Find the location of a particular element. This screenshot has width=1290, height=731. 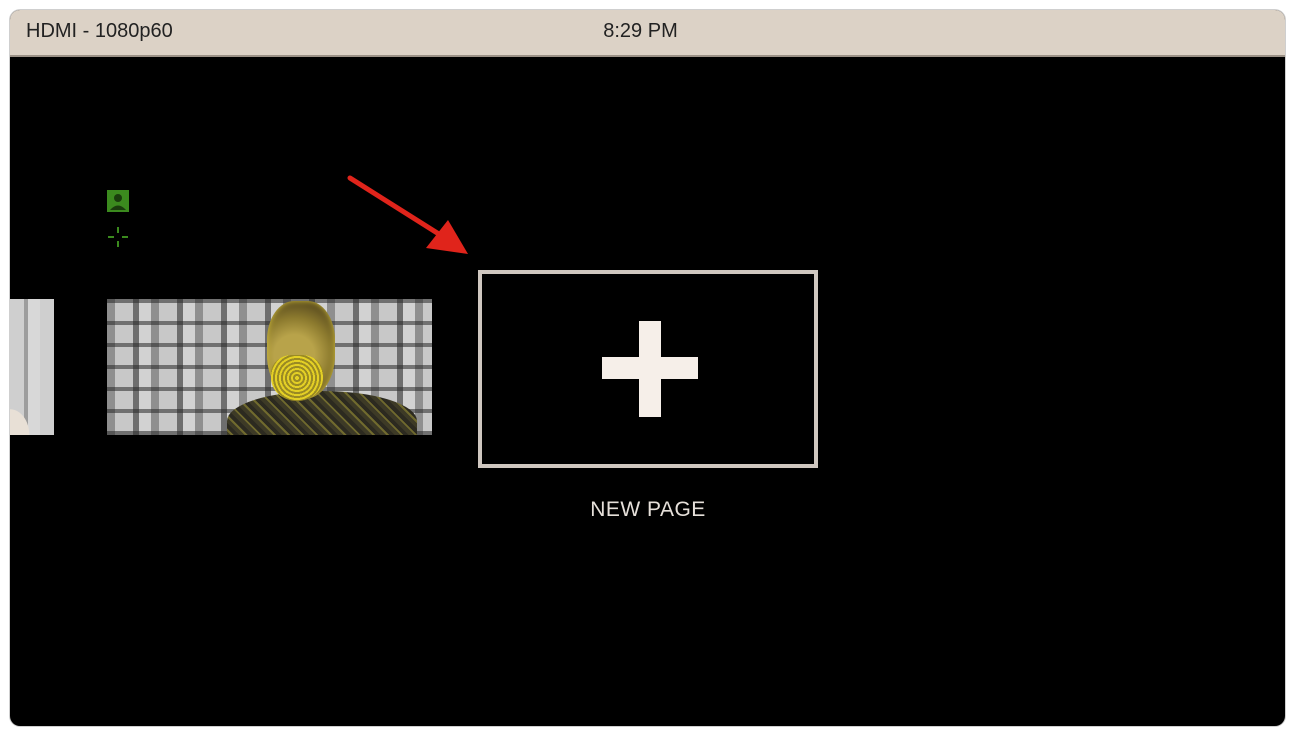

new-page-button is located at coordinates (648, 369).